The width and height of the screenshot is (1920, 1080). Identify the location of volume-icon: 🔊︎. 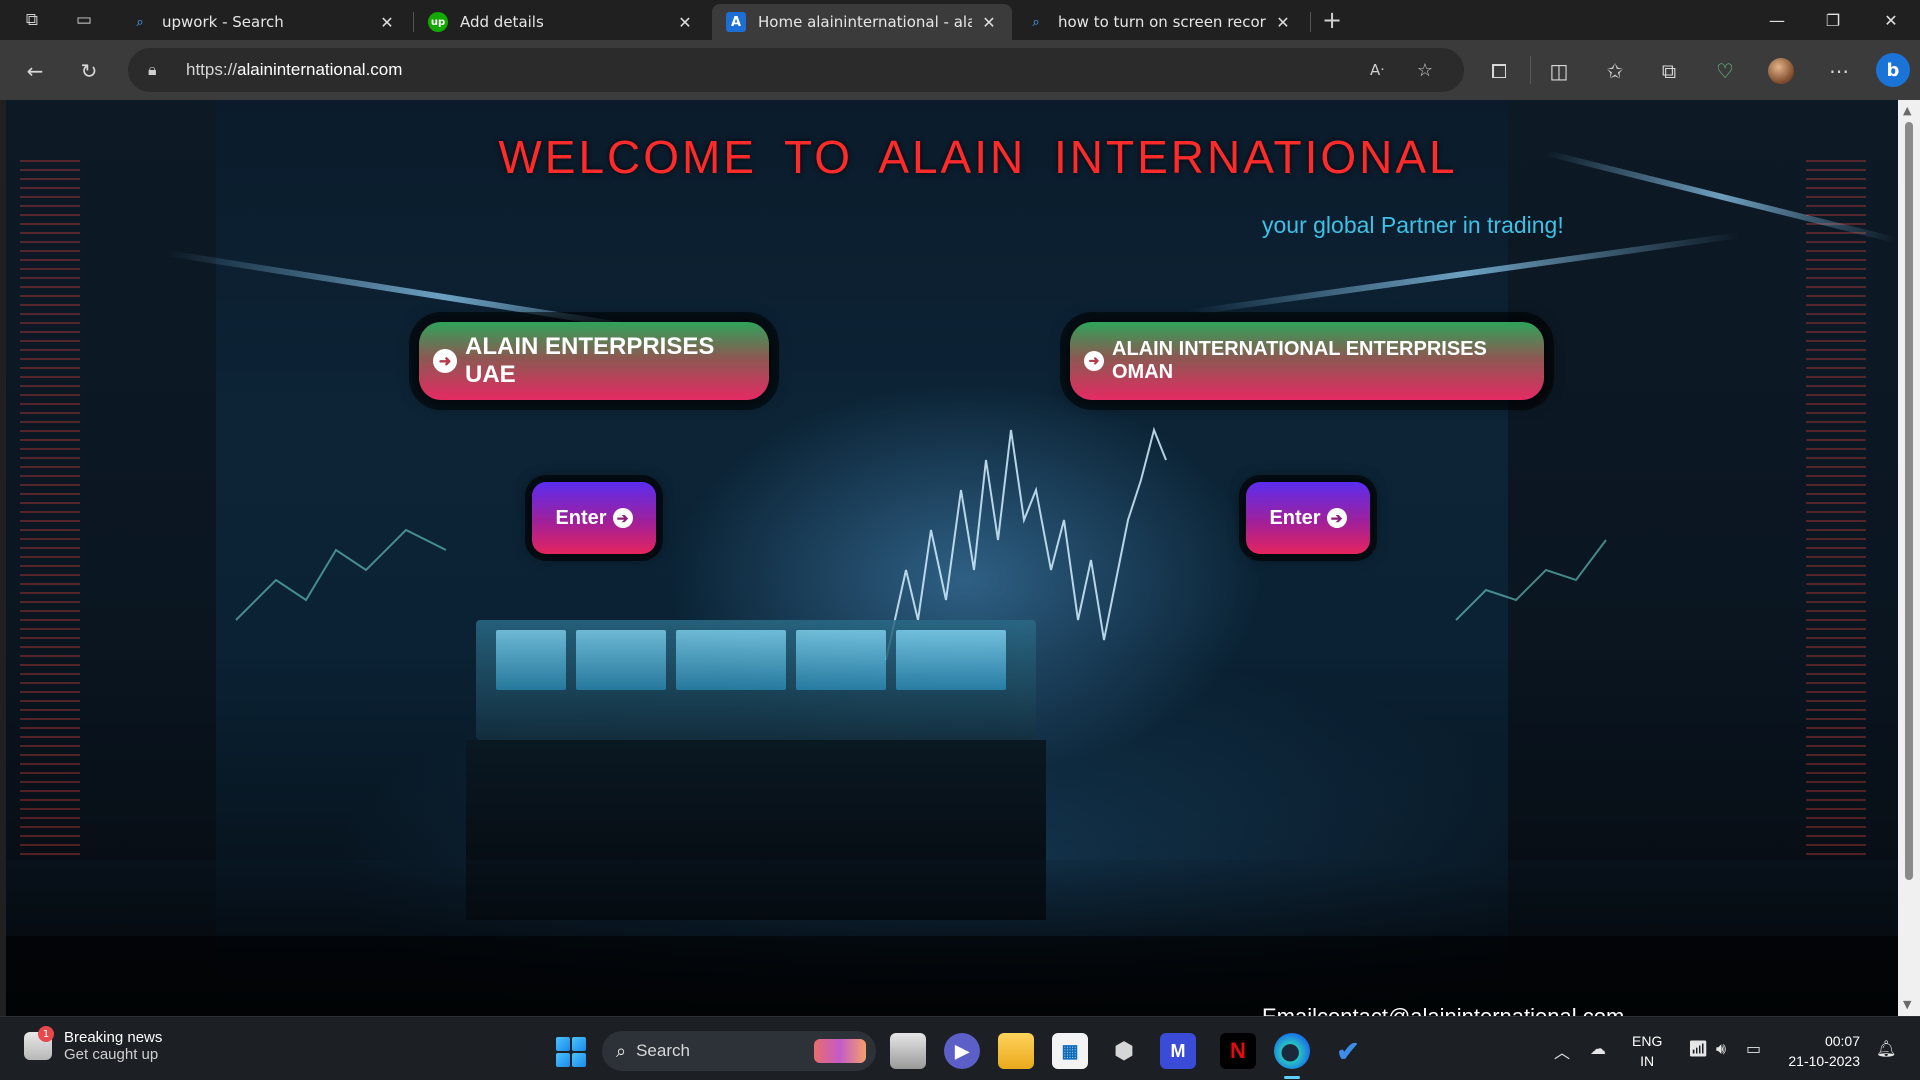
(1721, 1049).